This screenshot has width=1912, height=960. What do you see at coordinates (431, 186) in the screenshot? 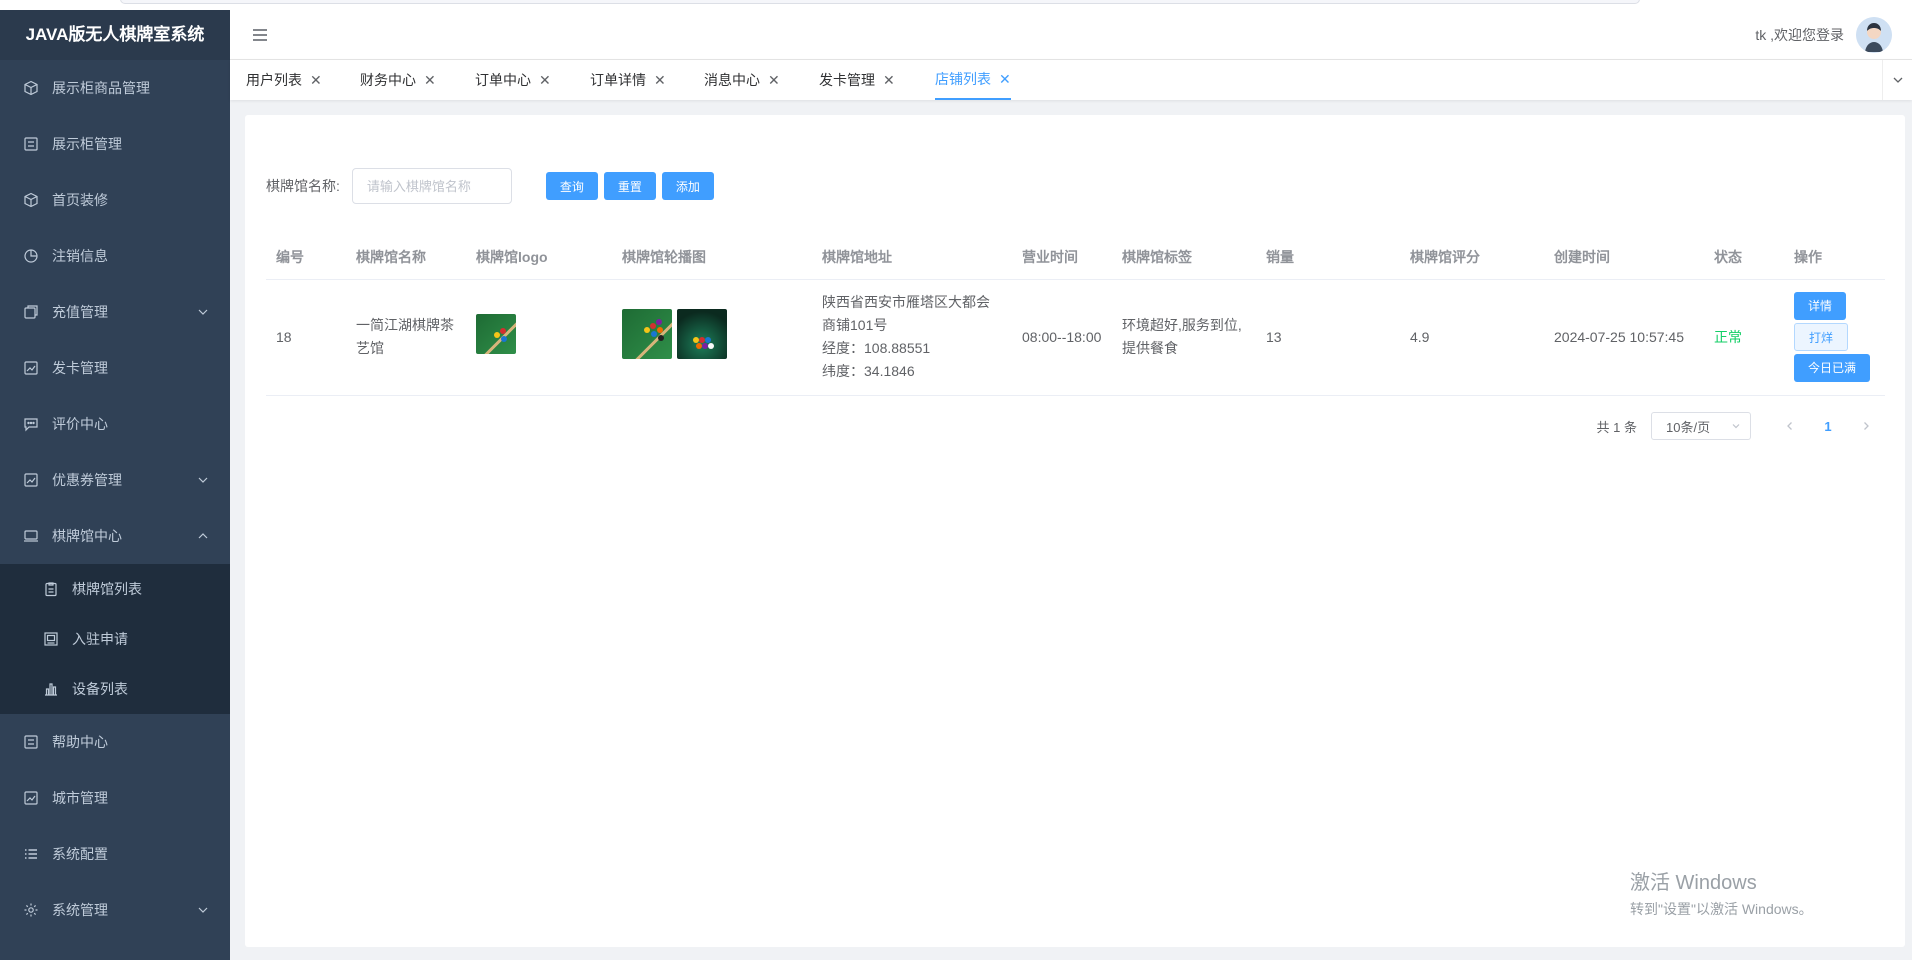
I see `chess-hall-name-input` at bounding box center [431, 186].